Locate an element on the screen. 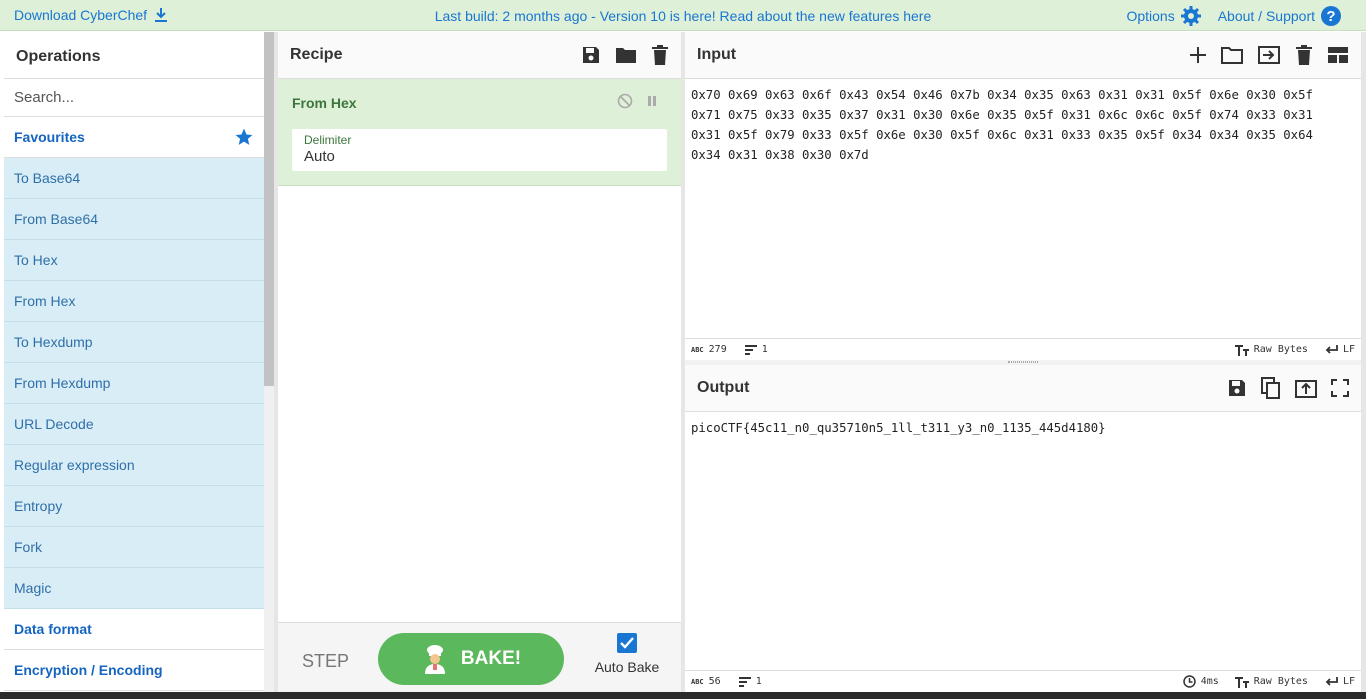  options-button: Options is located at coordinates (1163, 16).